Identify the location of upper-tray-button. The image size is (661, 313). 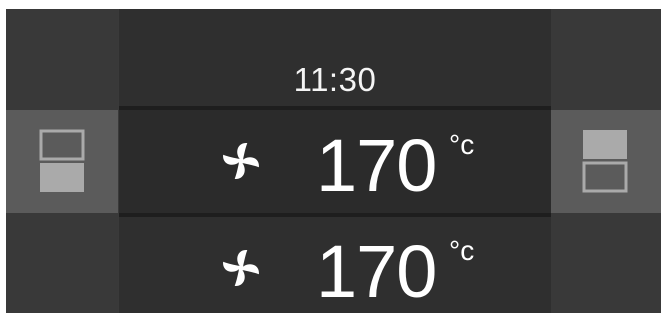
(606, 161).